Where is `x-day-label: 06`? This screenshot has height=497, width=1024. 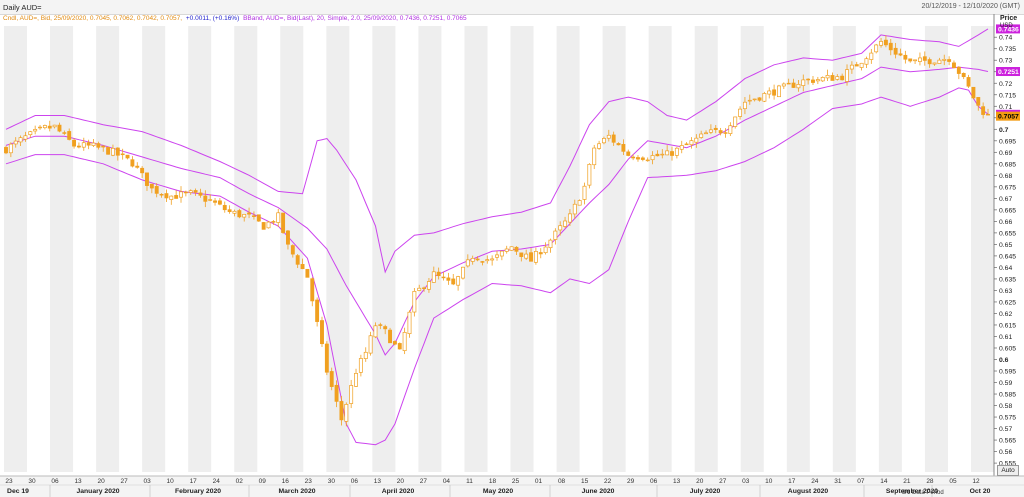 x-day-label: 06 is located at coordinates (355, 481).